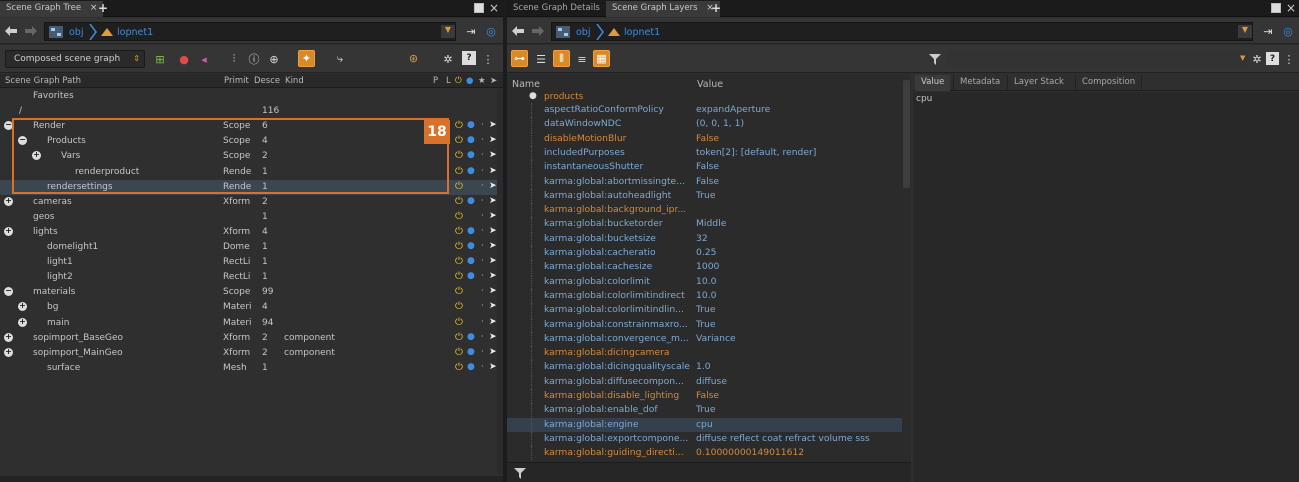  Describe the element at coordinates (248, 323) in the screenshot. I see `tree-row: +✹mainMateri94⏻·➤` at that location.